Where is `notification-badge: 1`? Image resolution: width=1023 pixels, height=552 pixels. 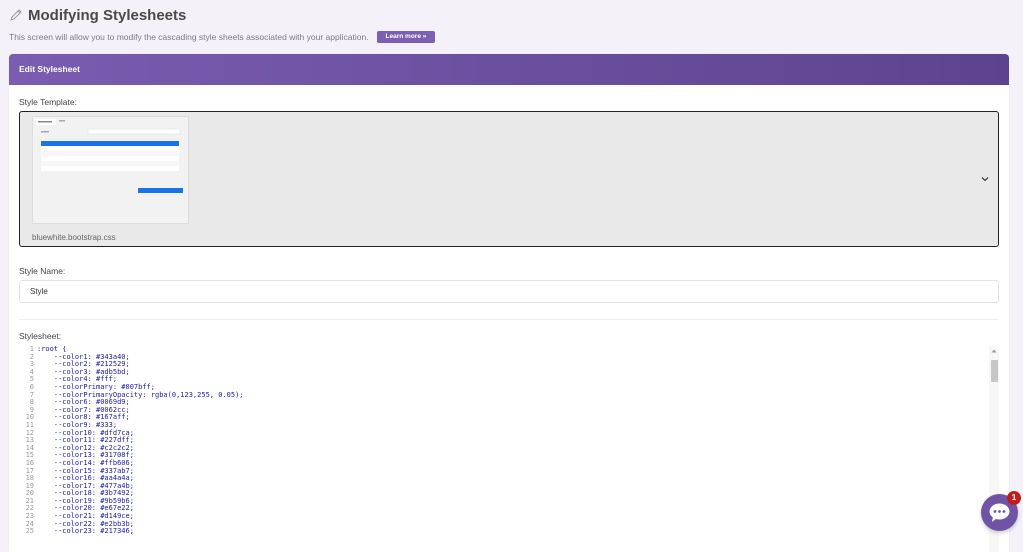 notification-badge: 1 is located at coordinates (1014, 498).